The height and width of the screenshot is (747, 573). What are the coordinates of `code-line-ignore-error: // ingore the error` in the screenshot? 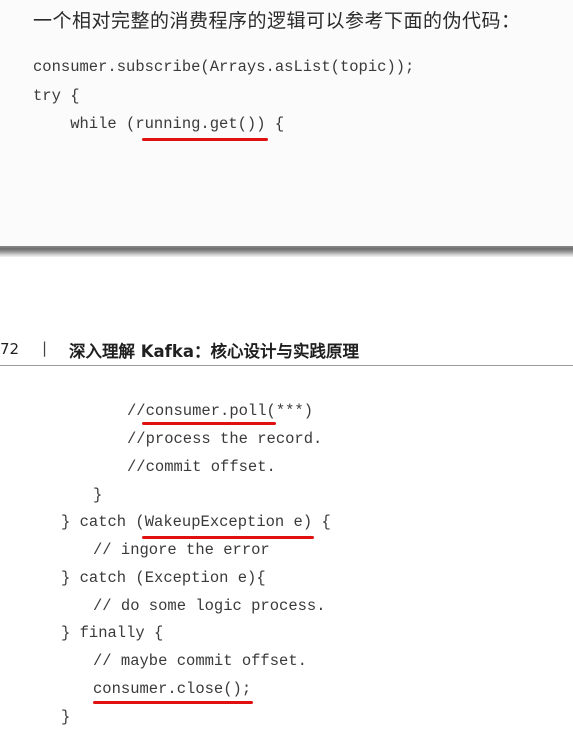 It's located at (181, 550).